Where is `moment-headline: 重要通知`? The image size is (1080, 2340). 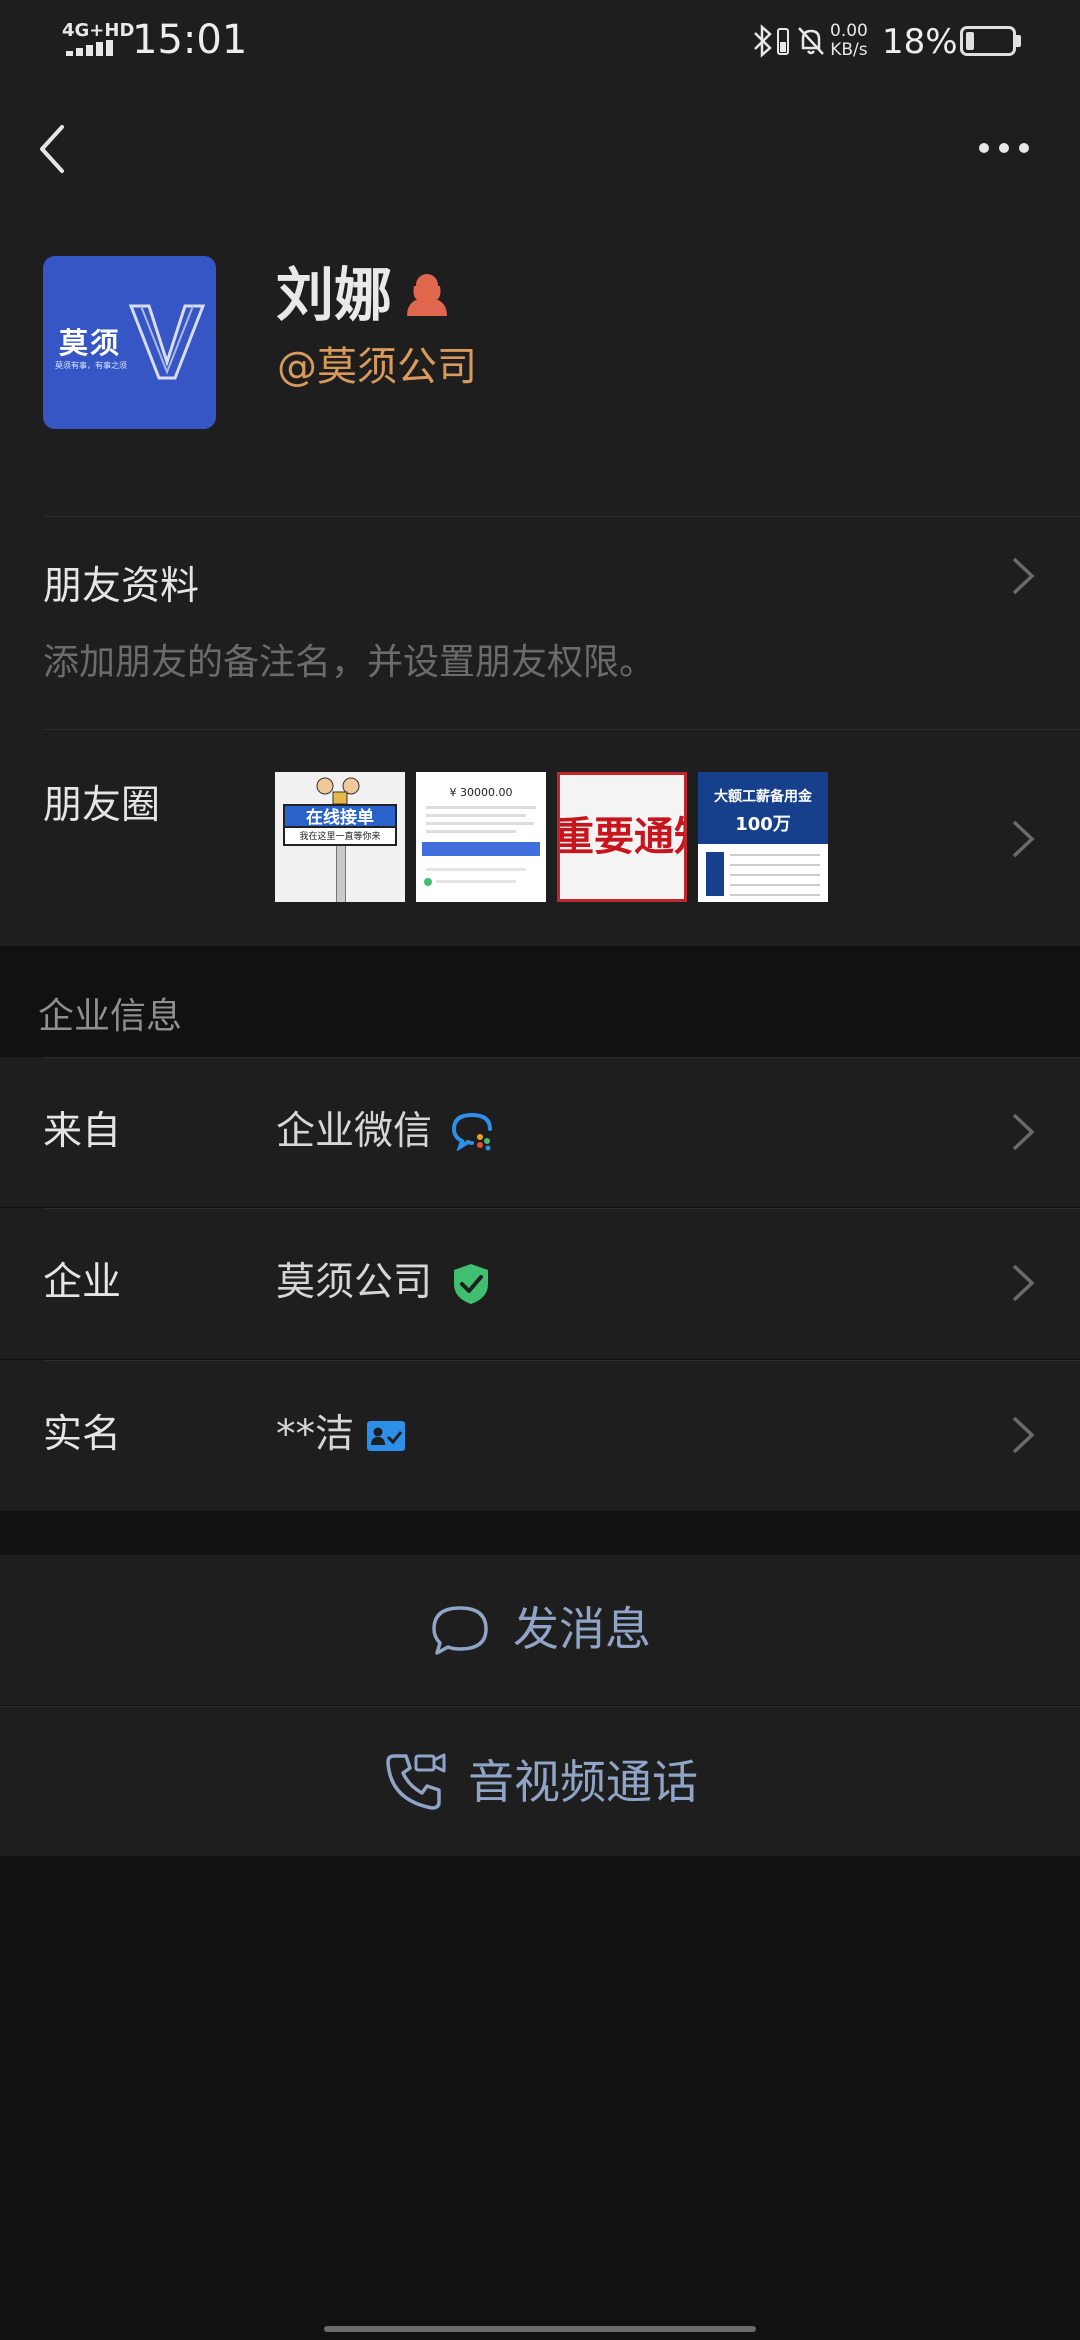
moment-headline: 重要通知 is located at coordinates (620, 837).